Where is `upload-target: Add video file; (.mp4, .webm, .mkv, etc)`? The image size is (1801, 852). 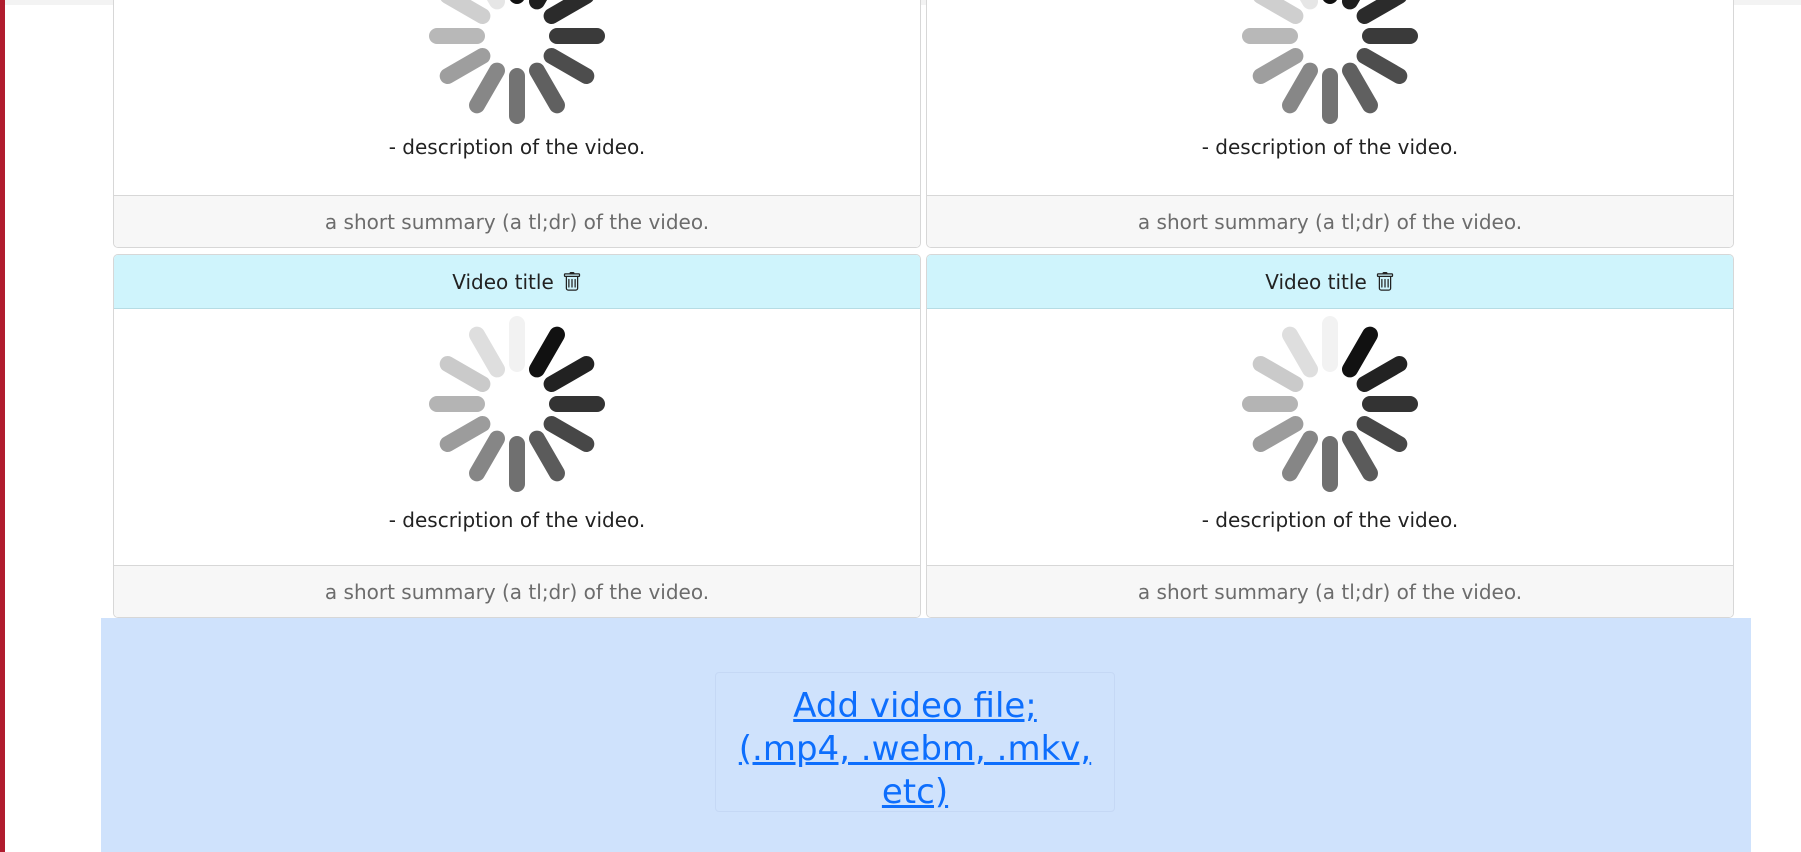
upload-target: Add video file; (.mp4, .webm, .mkv, etc) is located at coordinates (915, 742).